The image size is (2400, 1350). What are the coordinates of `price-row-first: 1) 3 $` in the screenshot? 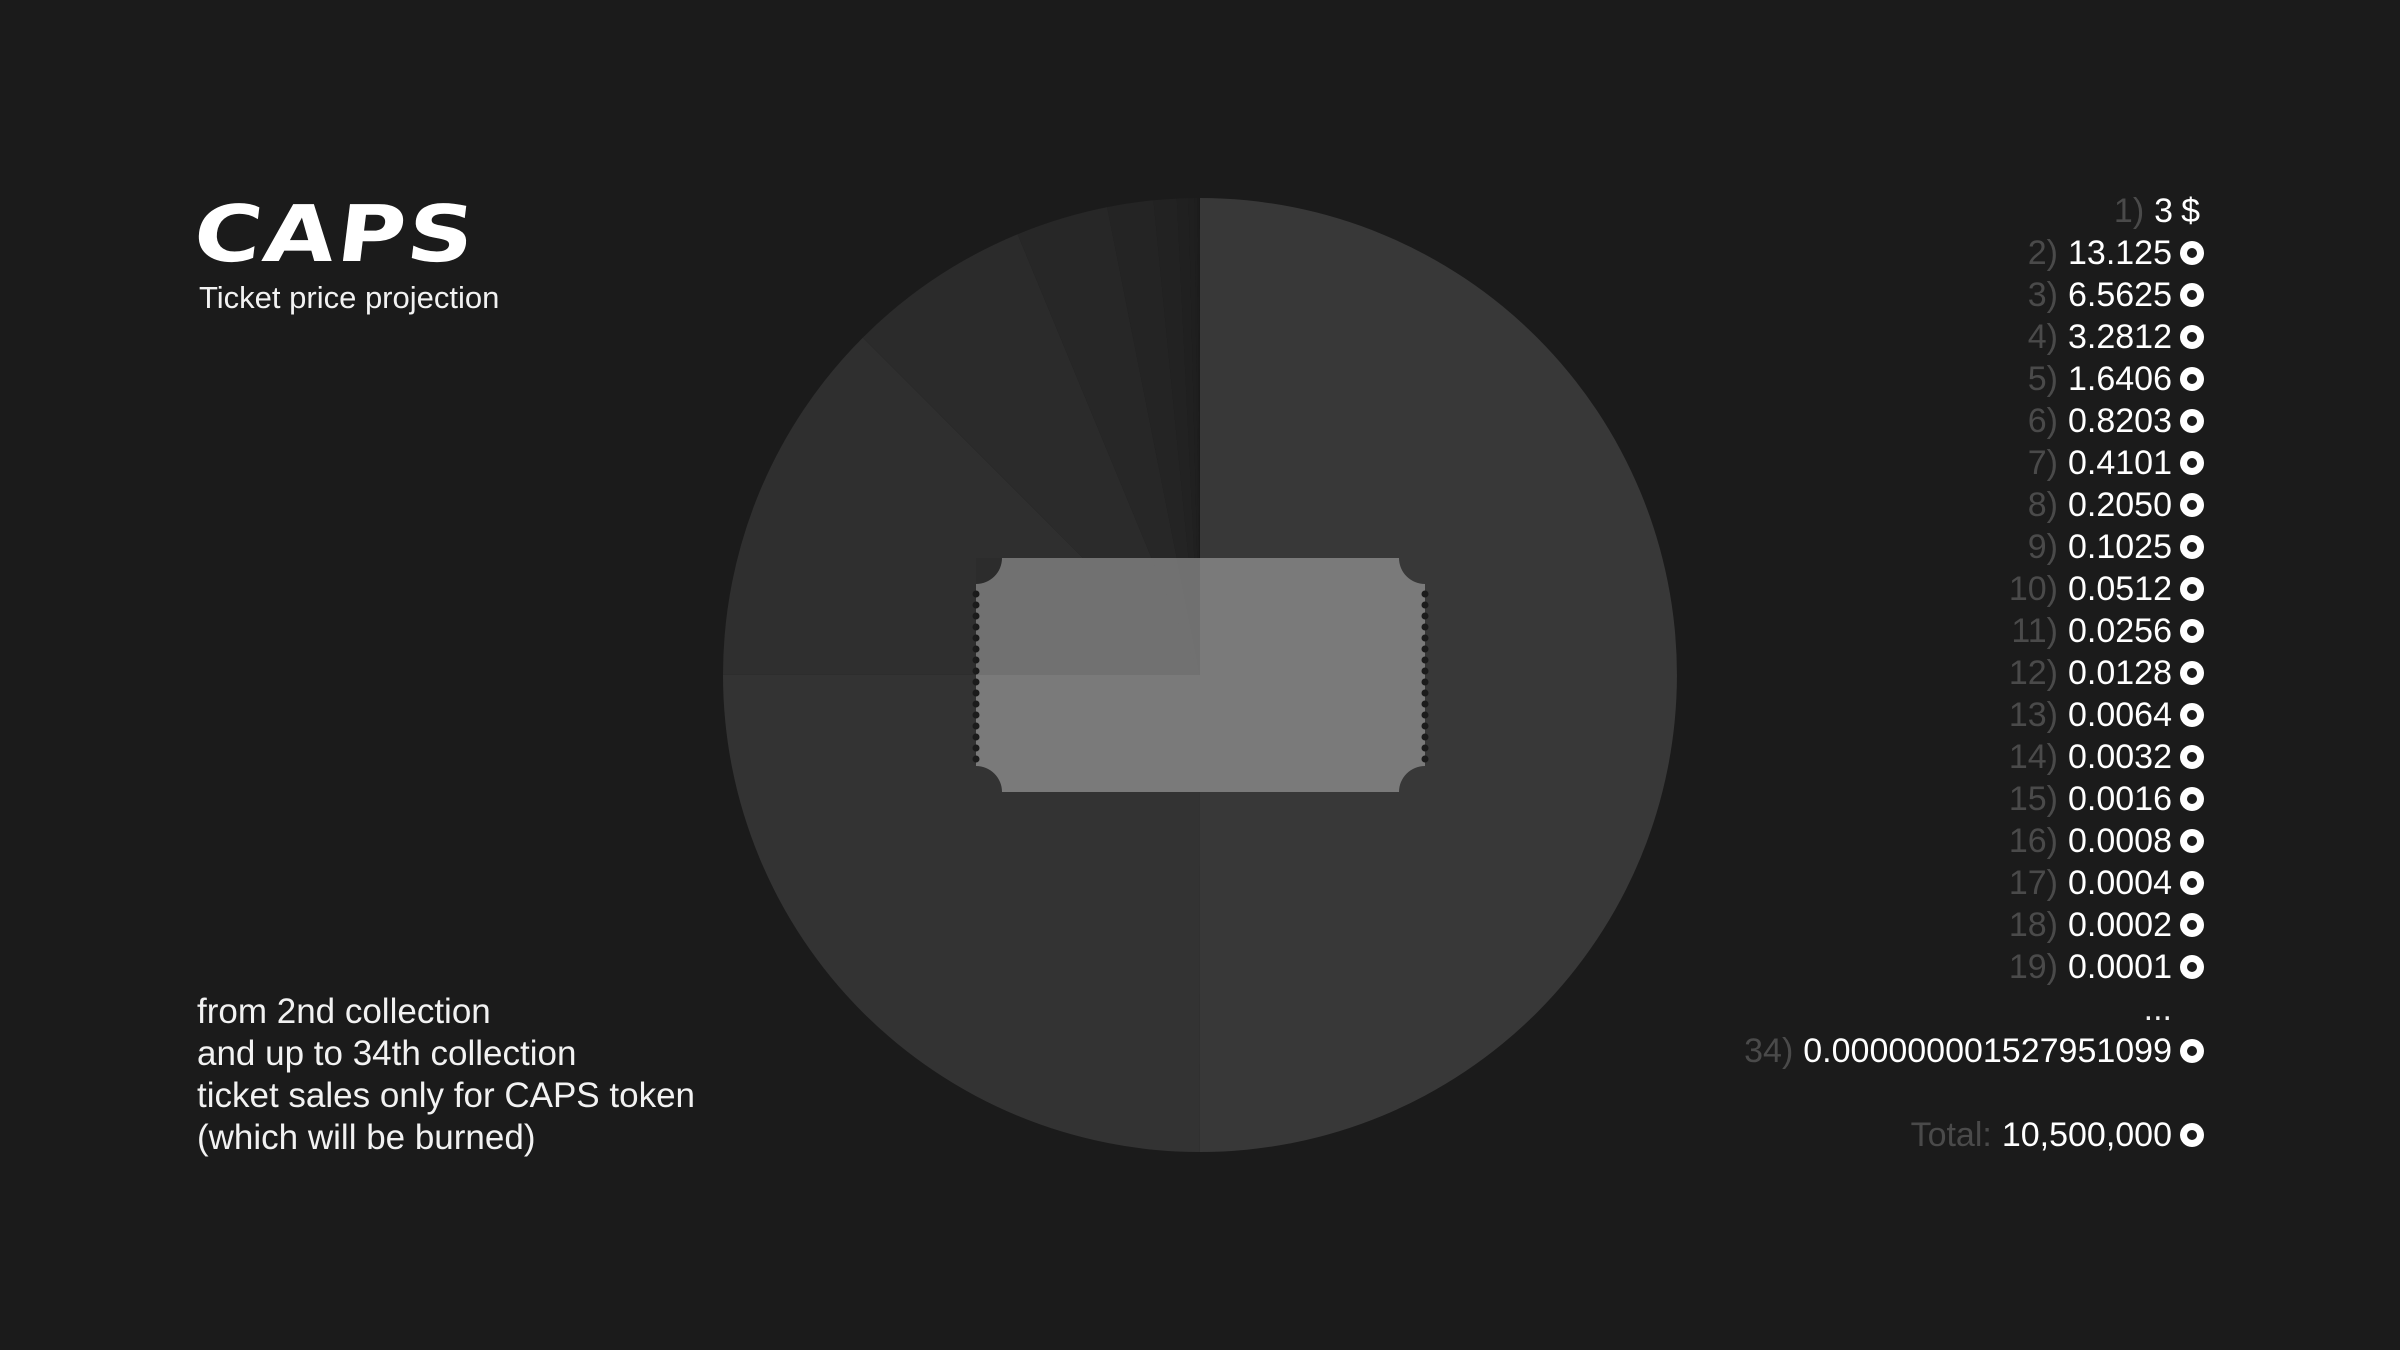 It's located at (1974, 211).